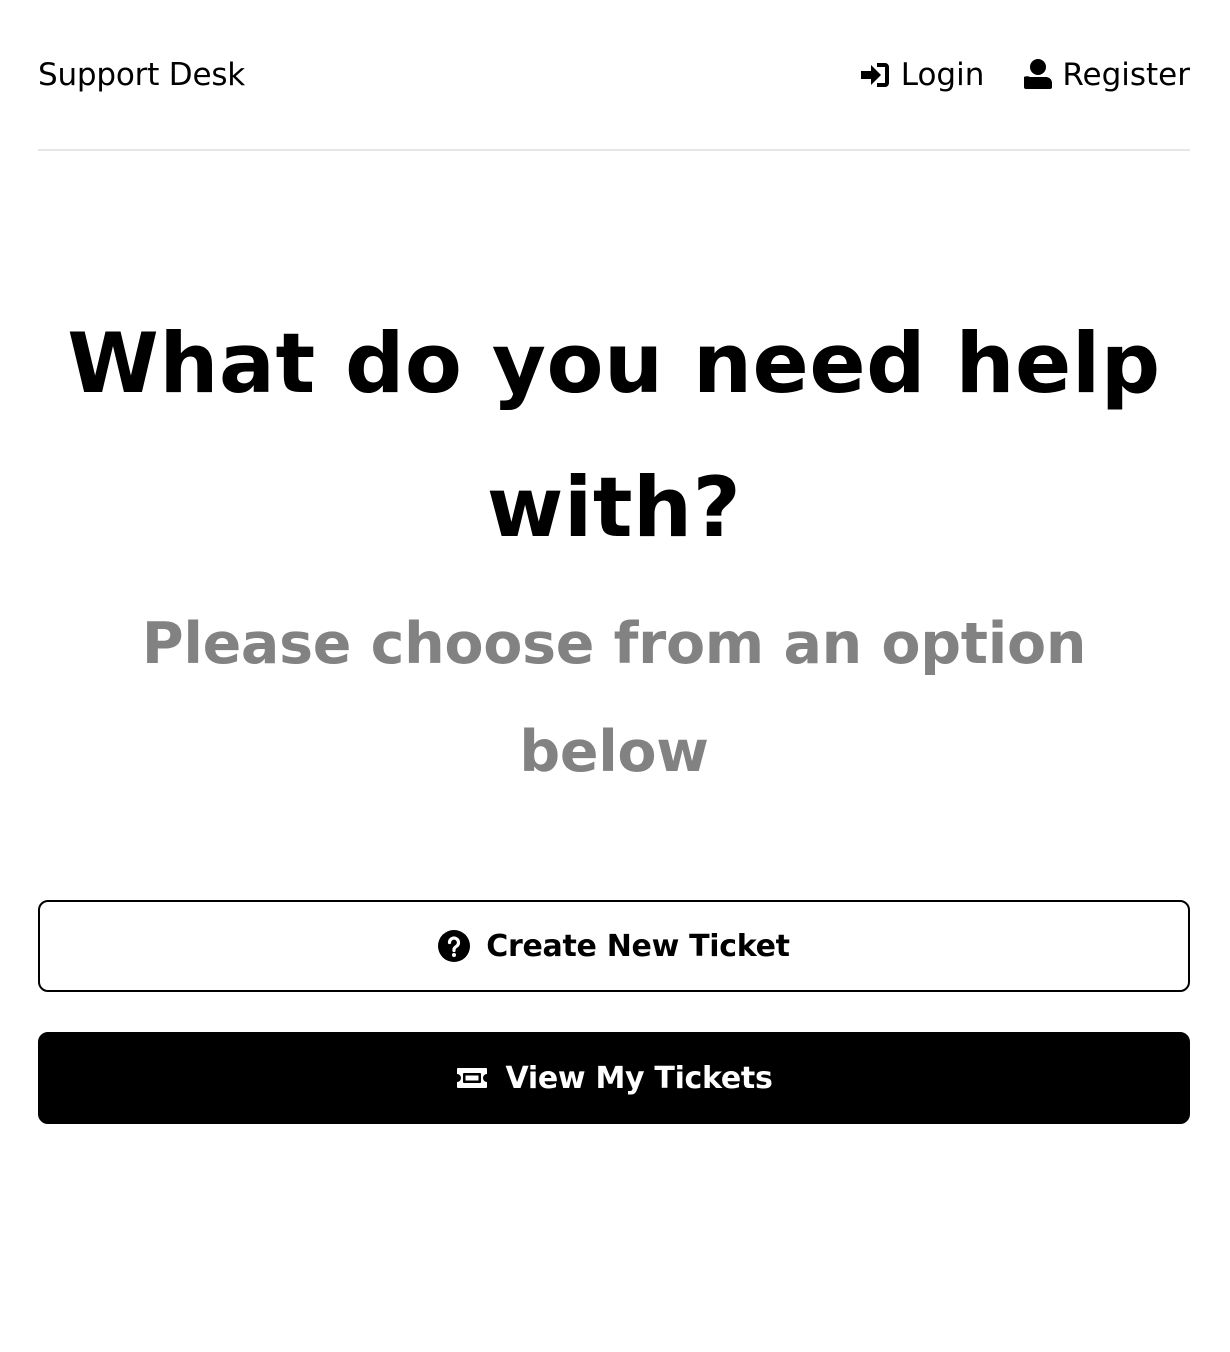  Describe the element at coordinates (454, 946) in the screenshot. I see `question-circle-icon` at that location.